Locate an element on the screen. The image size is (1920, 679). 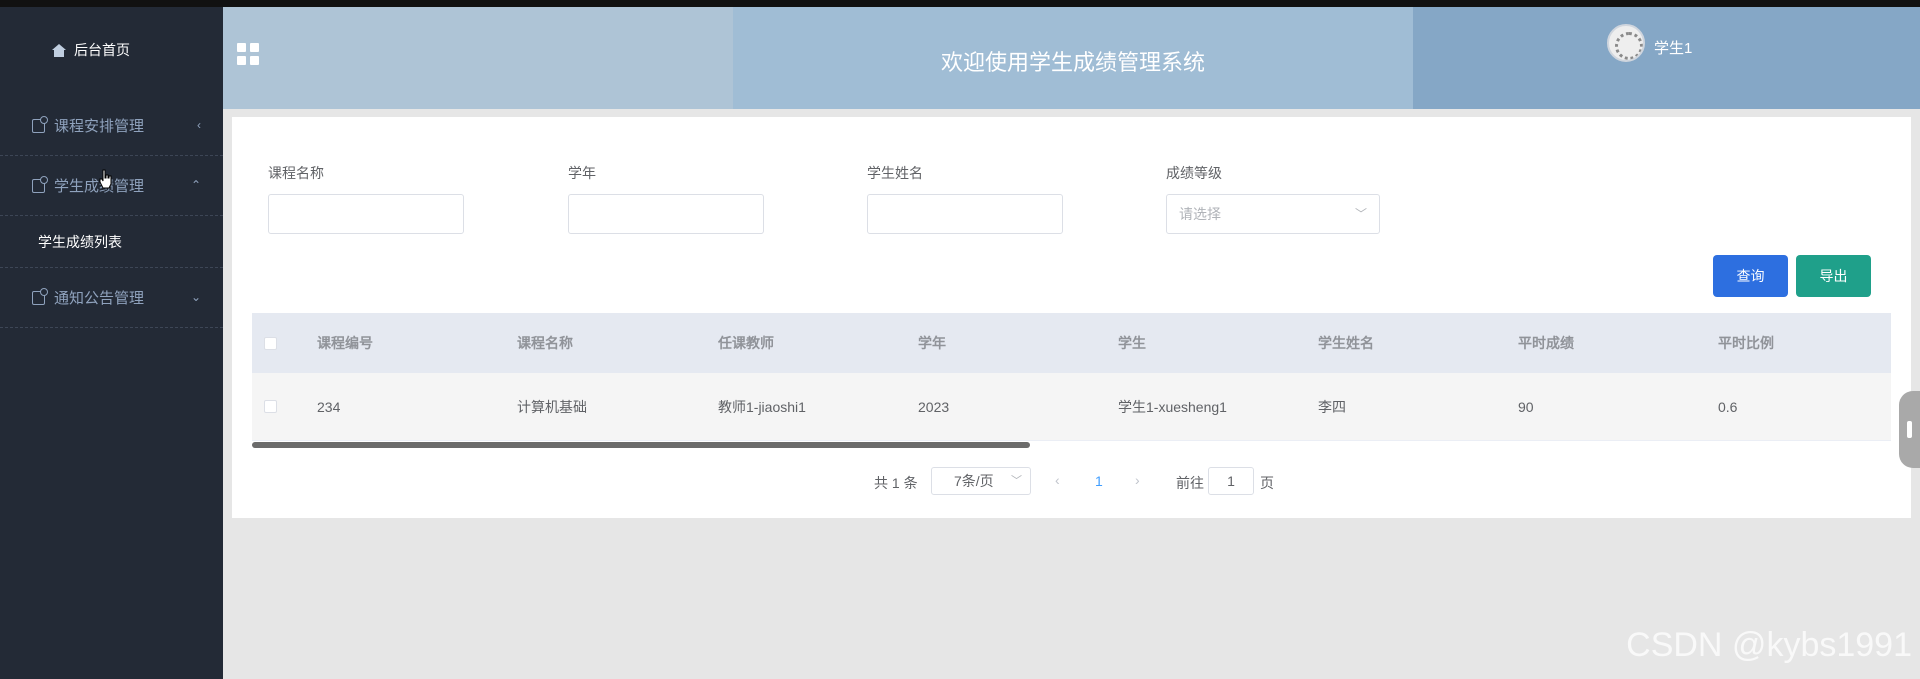
sidebar-item-course-schedule: 课程安排管理 ‹ is located at coordinates (111, 126).